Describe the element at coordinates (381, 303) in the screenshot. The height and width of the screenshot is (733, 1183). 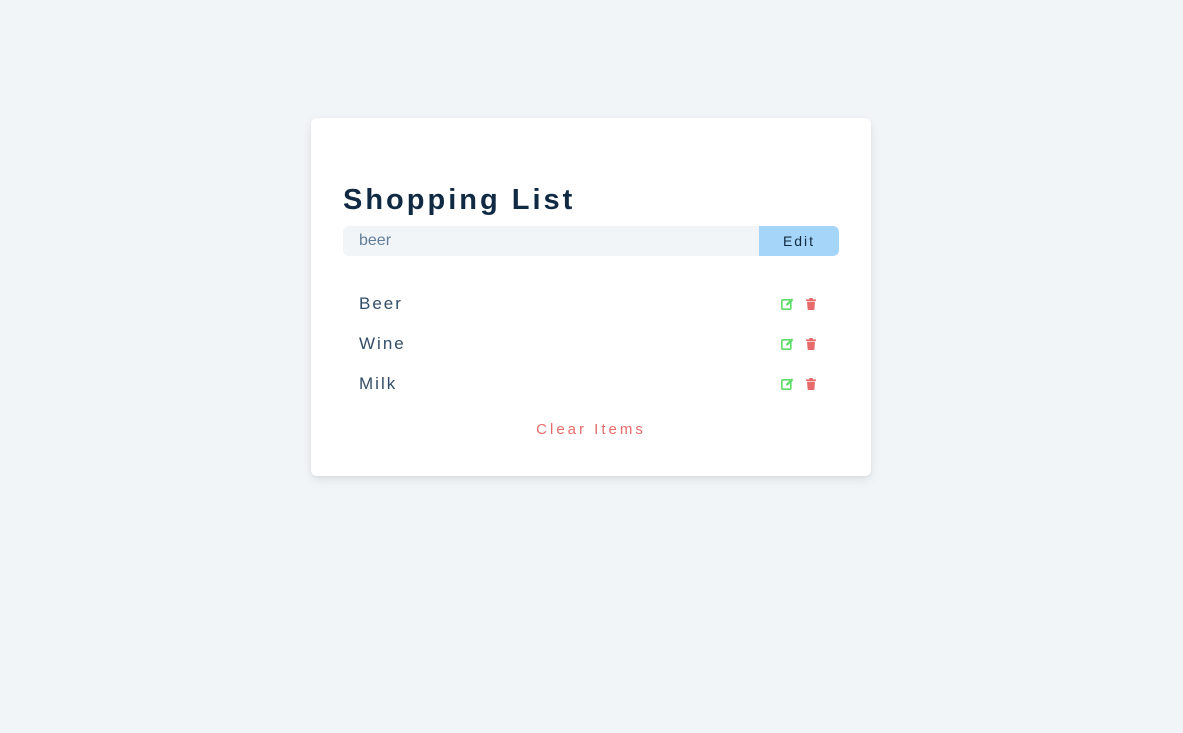
I see `item-title: Beer` at that location.